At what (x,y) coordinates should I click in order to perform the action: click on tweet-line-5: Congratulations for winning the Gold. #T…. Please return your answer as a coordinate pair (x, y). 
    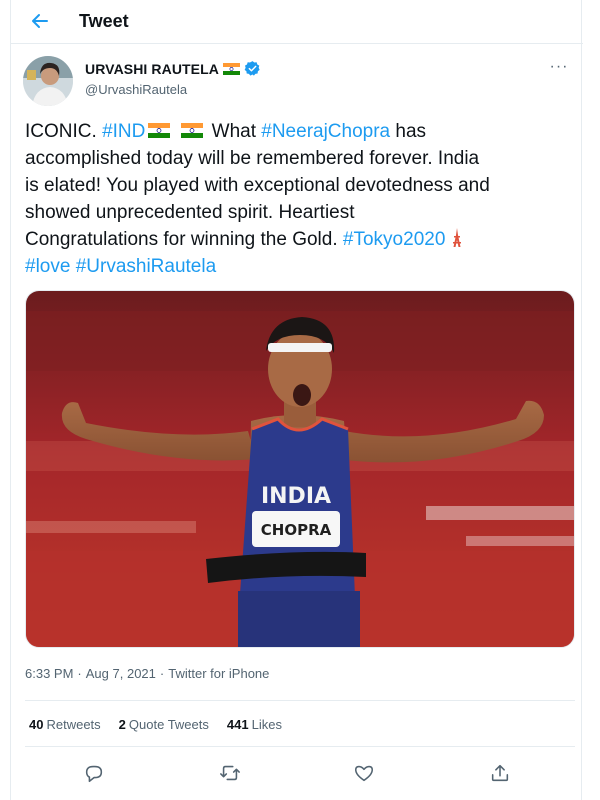
    Looking at the image, I should click on (300, 239).